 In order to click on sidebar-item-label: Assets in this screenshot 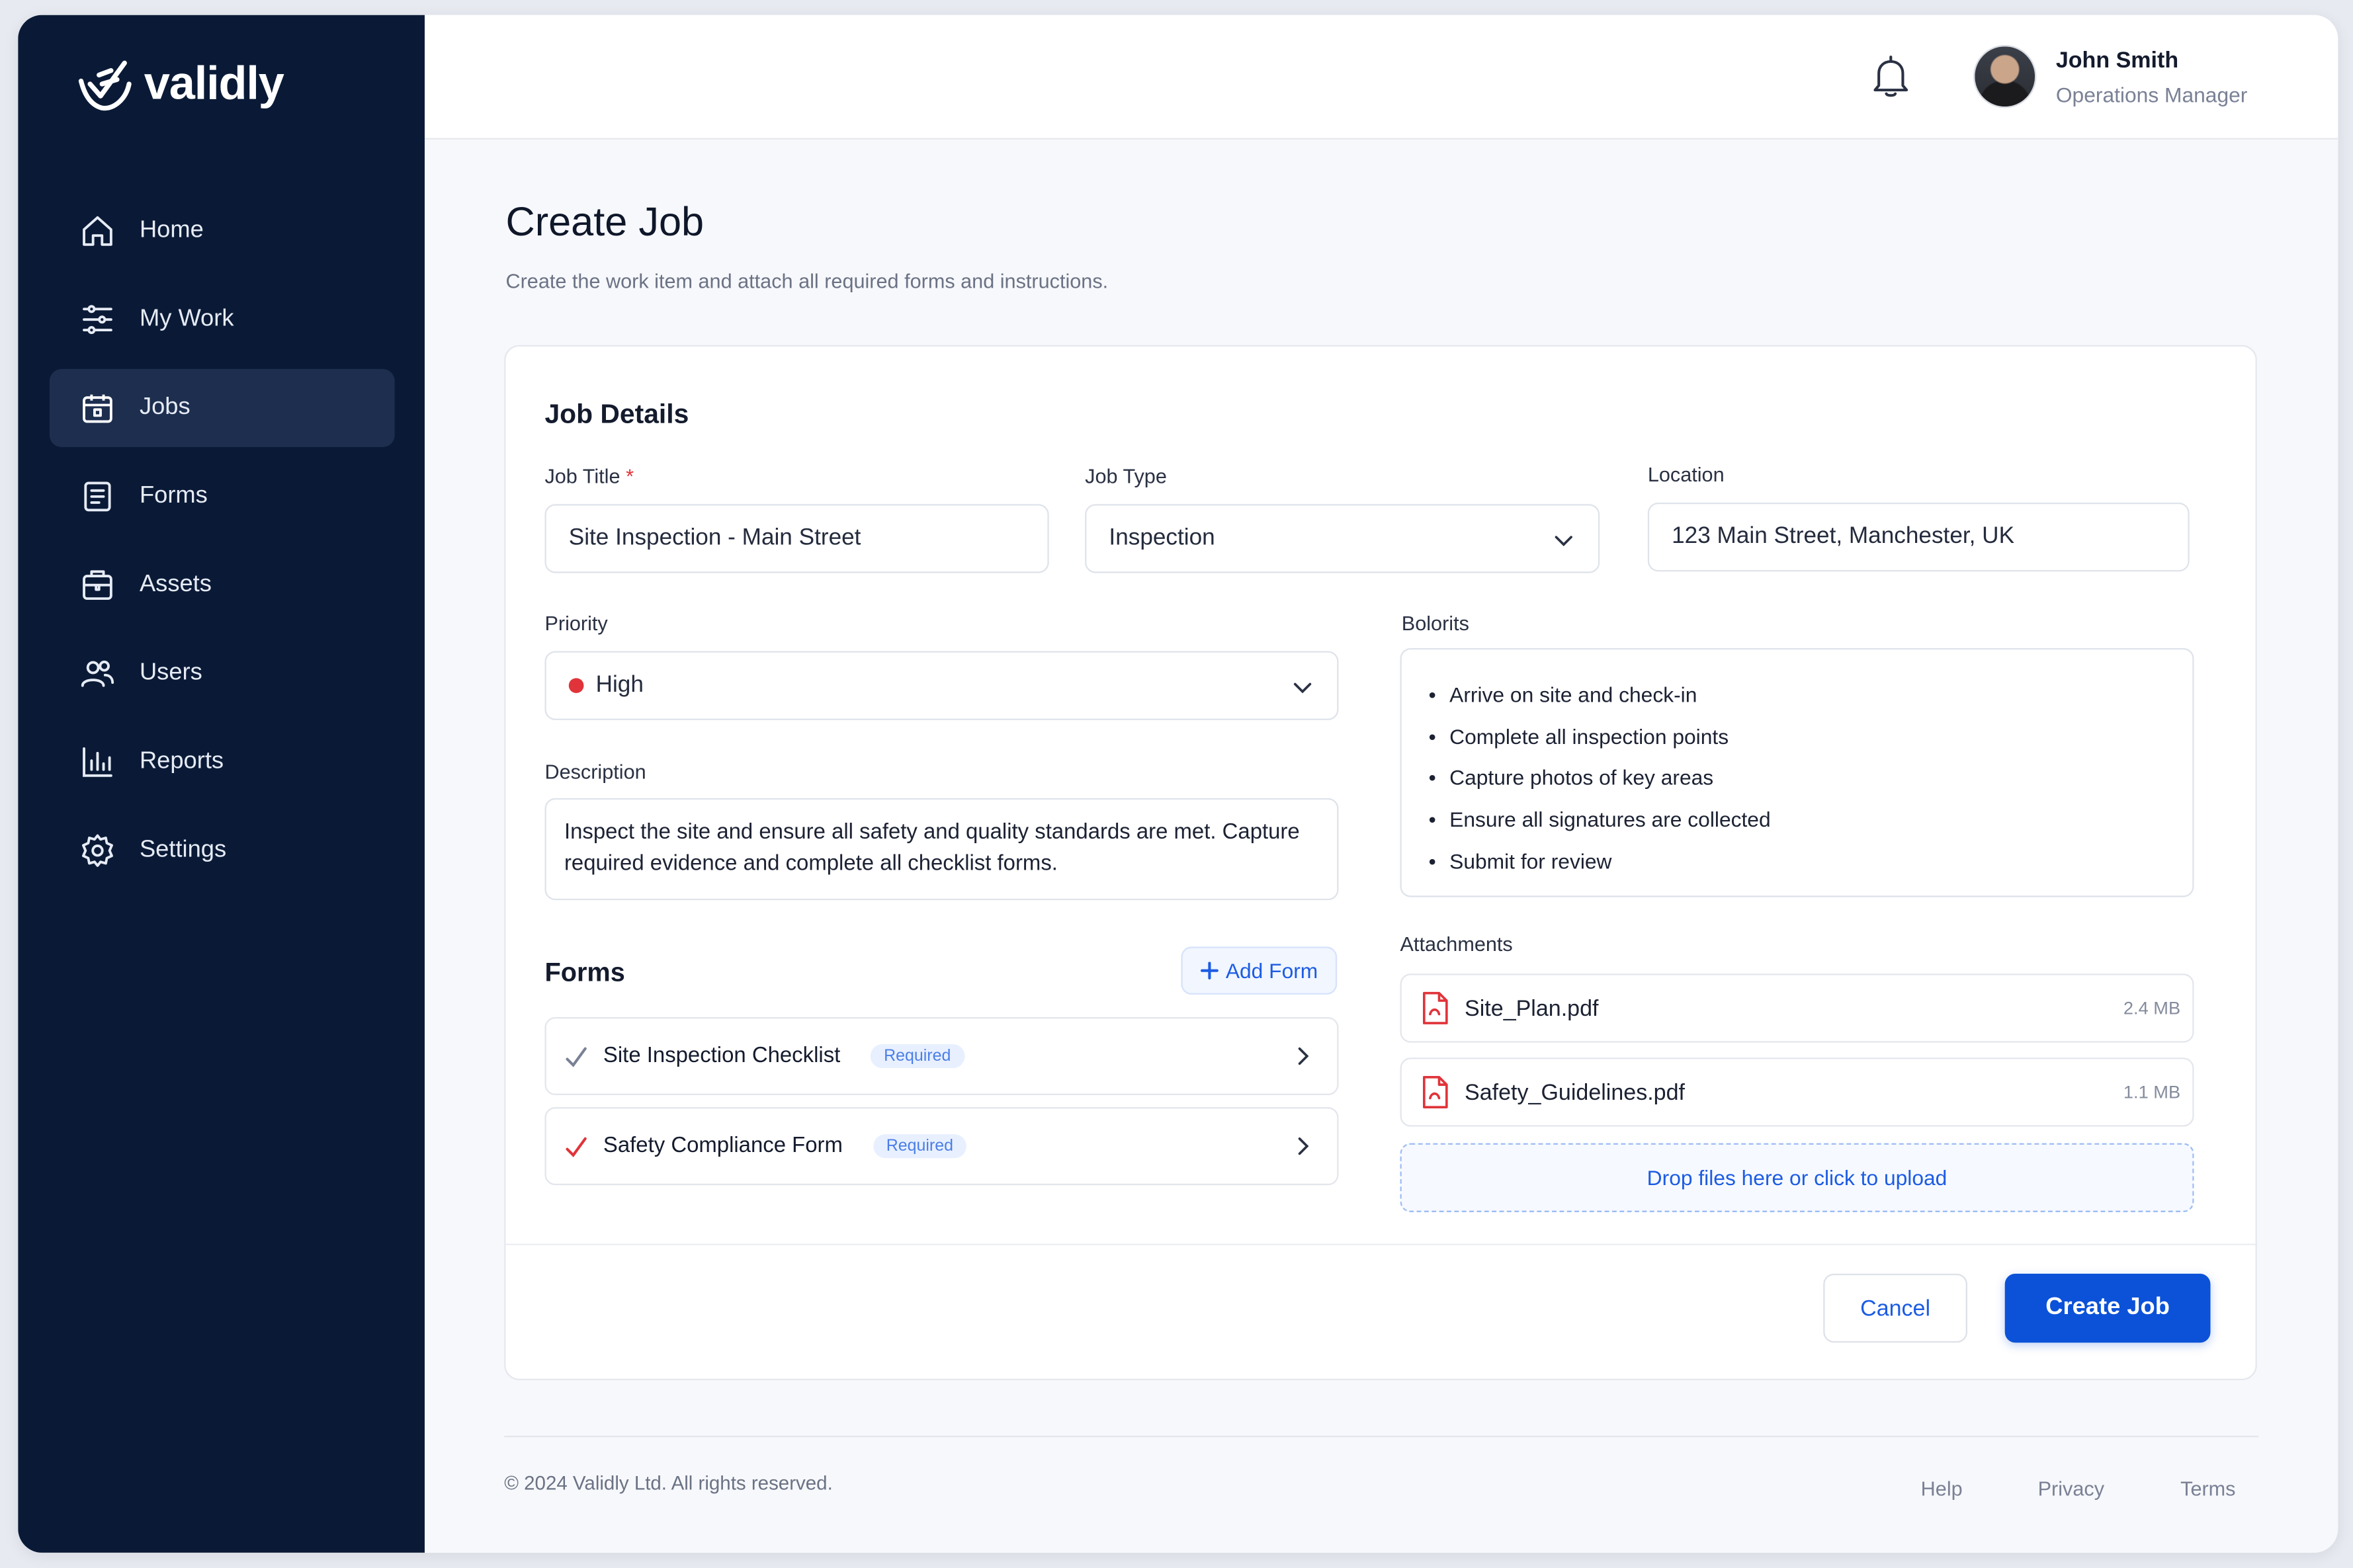, I will do `click(175, 584)`.